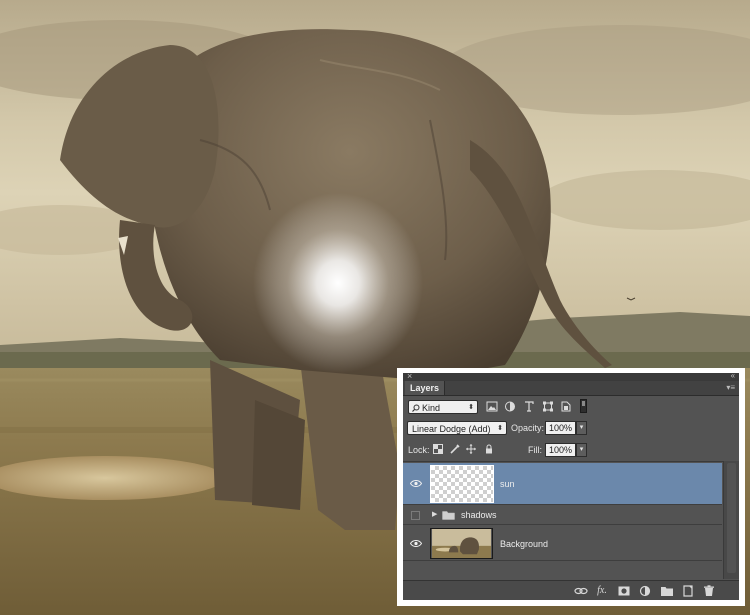 This screenshot has height=615, width=750. Describe the element at coordinates (571, 377) in the screenshot. I see `panel-titlebar: × ‹‹` at that location.